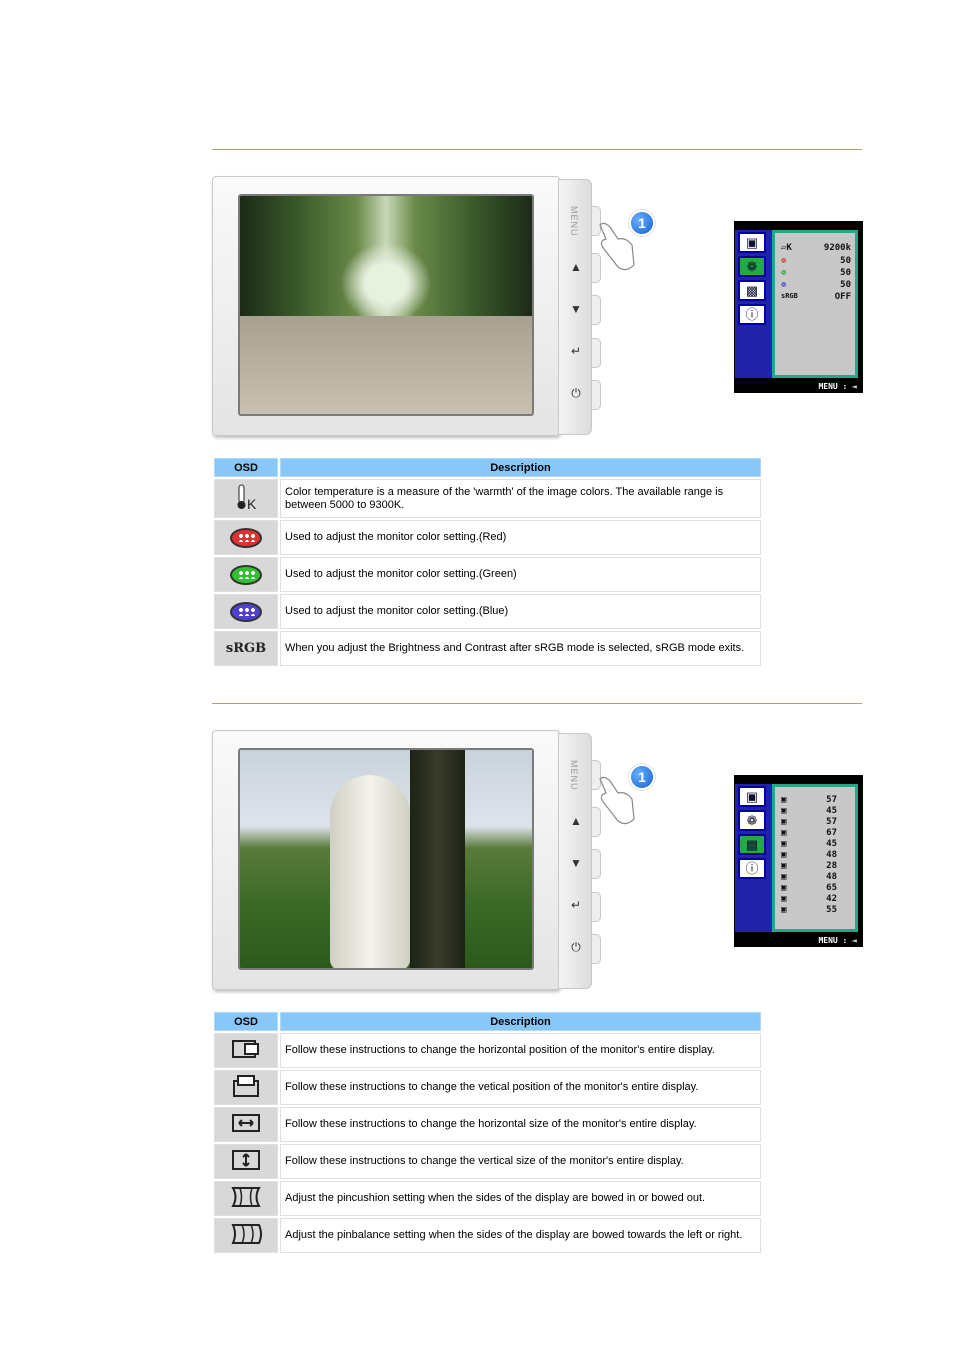  What do you see at coordinates (246, 1087) in the screenshot?
I see `vertical-position-icon` at bounding box center [246, 1087].